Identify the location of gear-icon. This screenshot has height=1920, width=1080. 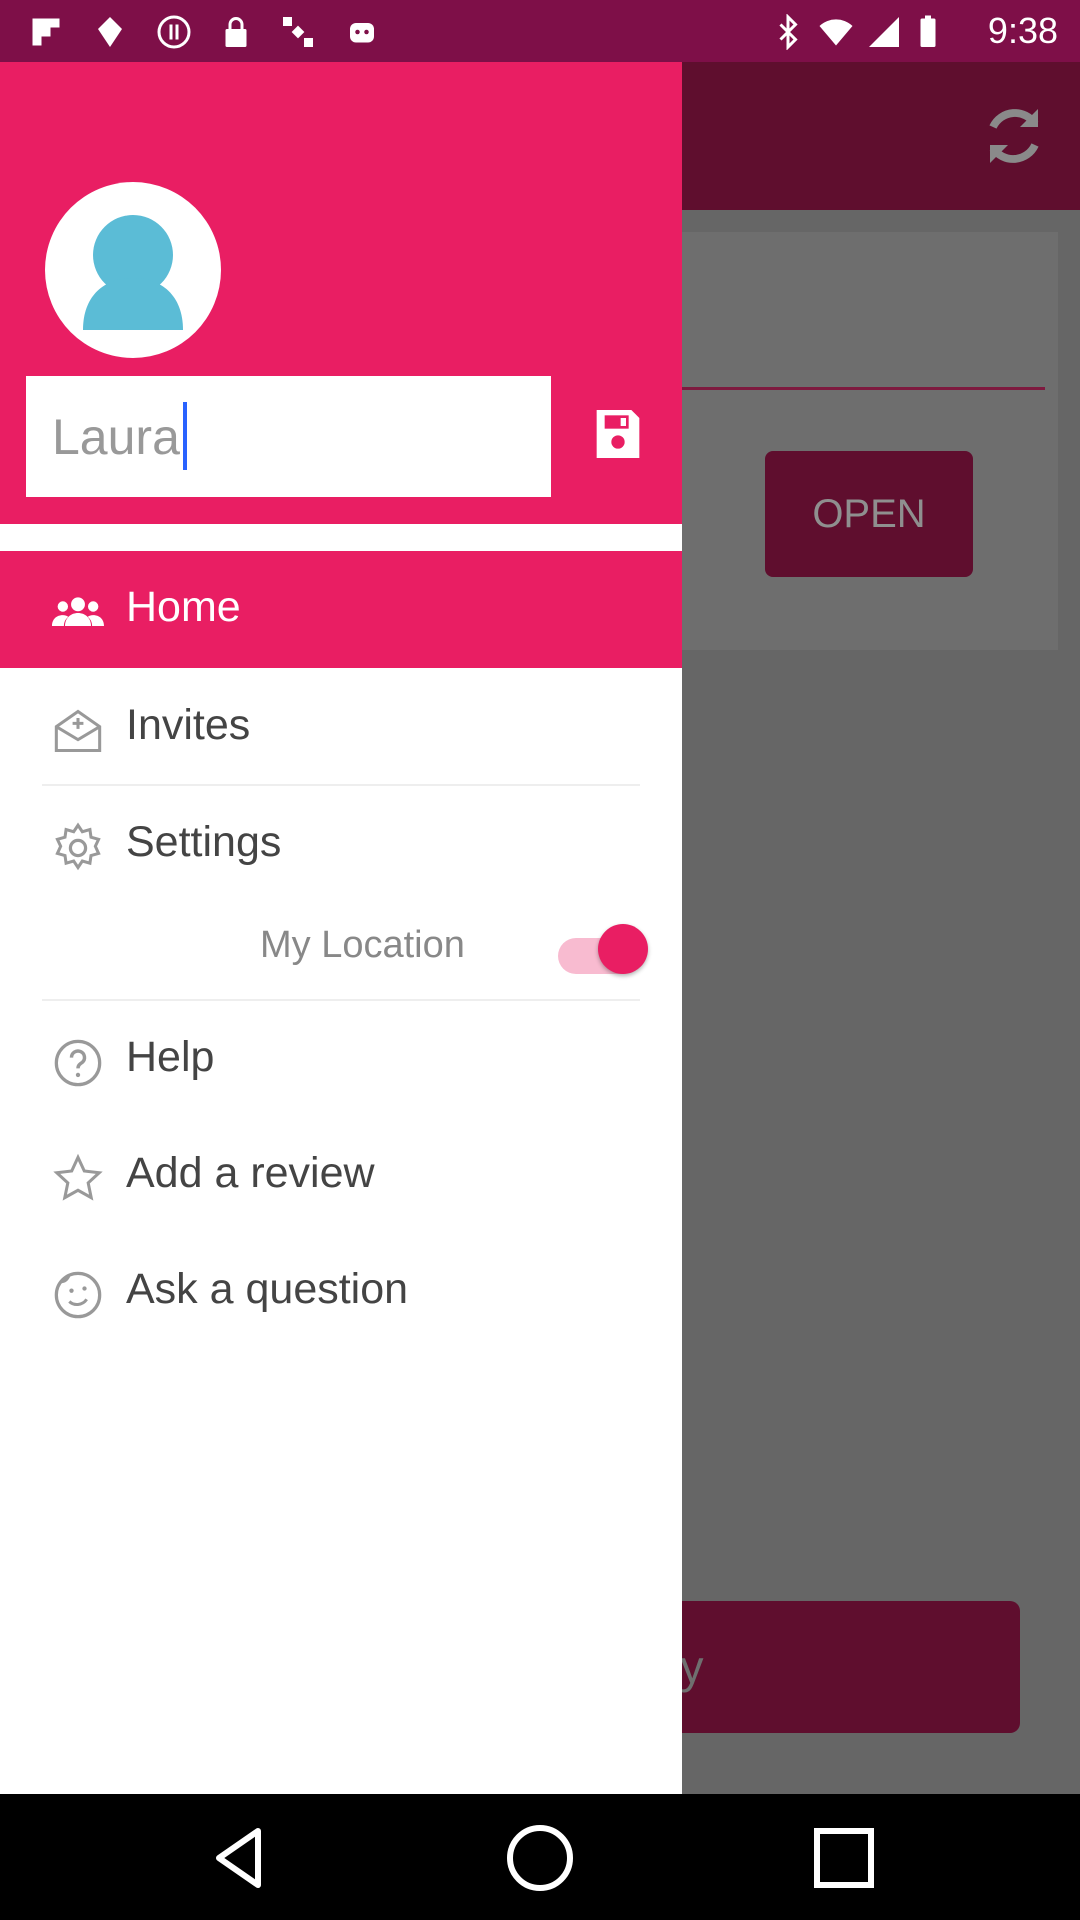
(78, 846).